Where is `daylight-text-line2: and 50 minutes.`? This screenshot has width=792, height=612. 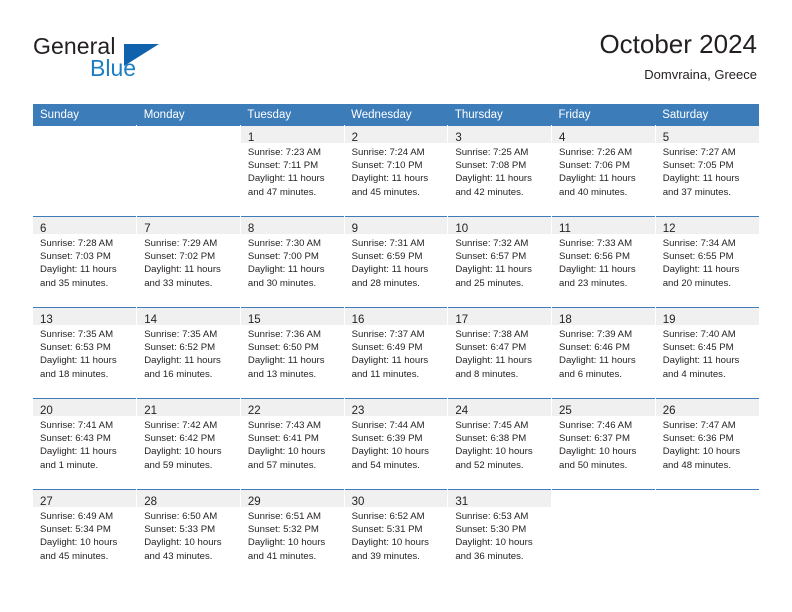
daylight-text-line2: and 50 minutes. is located at coordinates (593, 465).